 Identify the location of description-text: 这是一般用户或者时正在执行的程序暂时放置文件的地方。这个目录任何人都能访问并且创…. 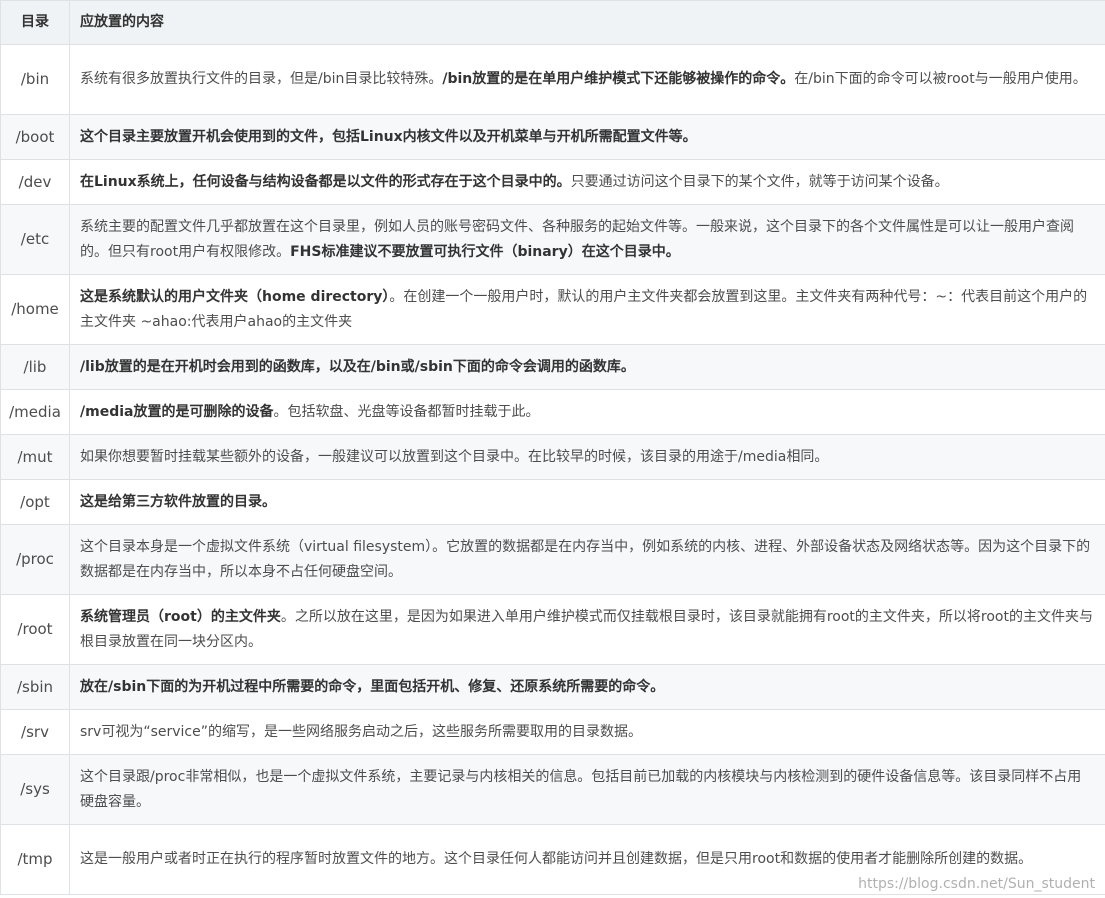
(556, 859).